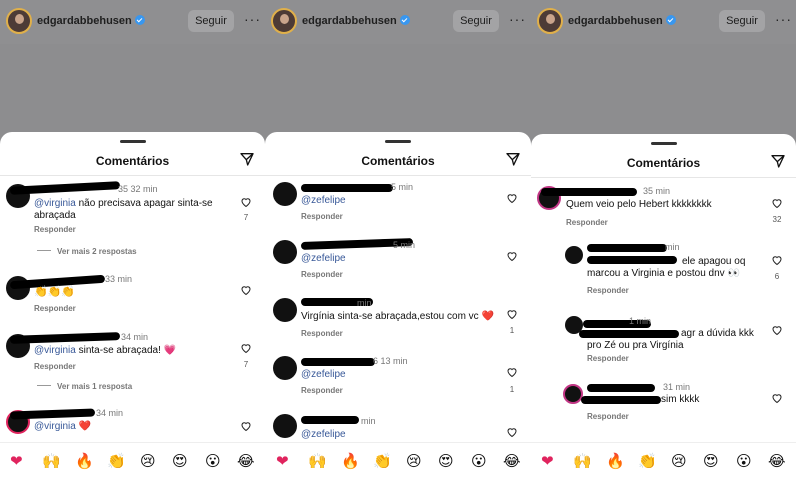 This screenshot has width=796, height=480. I want to click on view-replies-button: Ver mais 2 respostas, so click(87, 251).